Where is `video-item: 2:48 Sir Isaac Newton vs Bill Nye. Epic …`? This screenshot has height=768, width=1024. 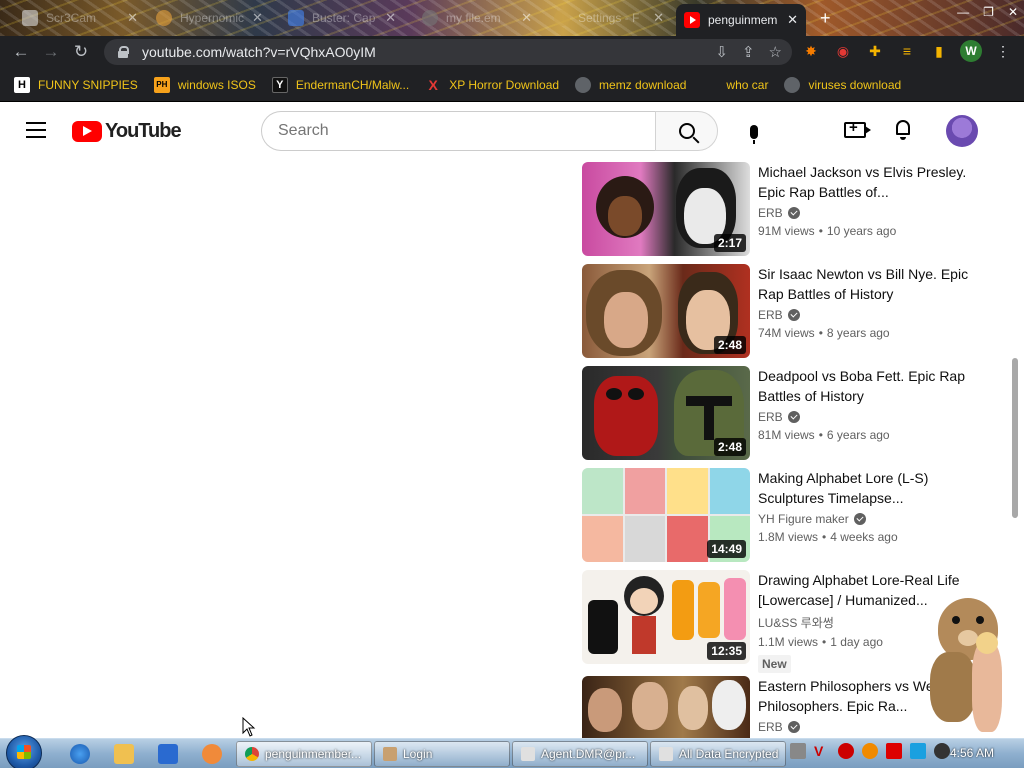 video-item: 2:48 Sir Isaac Newton vs Bill Nye. Epic … is located at coordinates (782, 311).